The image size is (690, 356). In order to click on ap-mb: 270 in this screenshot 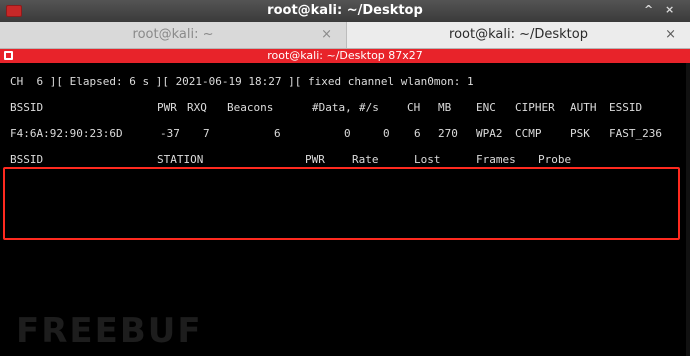, I will do `click(448, 133)`.